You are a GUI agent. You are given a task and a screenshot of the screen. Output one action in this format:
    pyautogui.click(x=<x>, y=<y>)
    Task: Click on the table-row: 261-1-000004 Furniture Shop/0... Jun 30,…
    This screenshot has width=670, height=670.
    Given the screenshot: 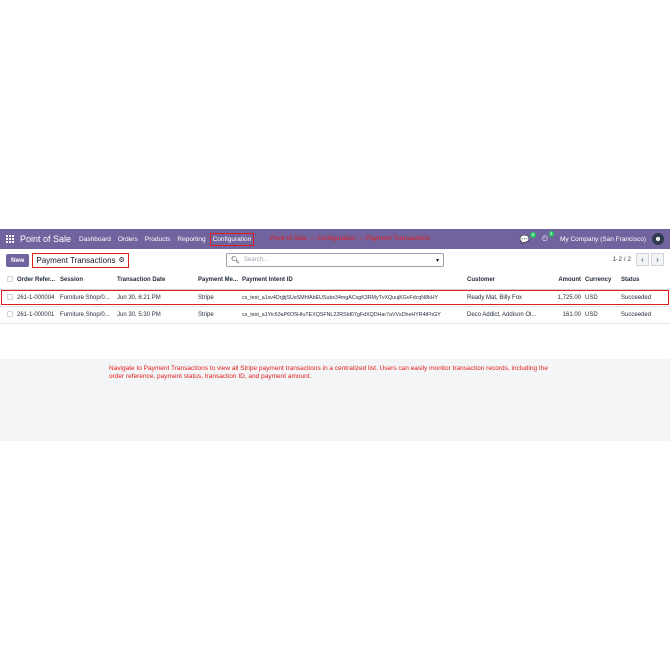 What is the action you would take?
    pyautogui.click(x=335, y=297)
    